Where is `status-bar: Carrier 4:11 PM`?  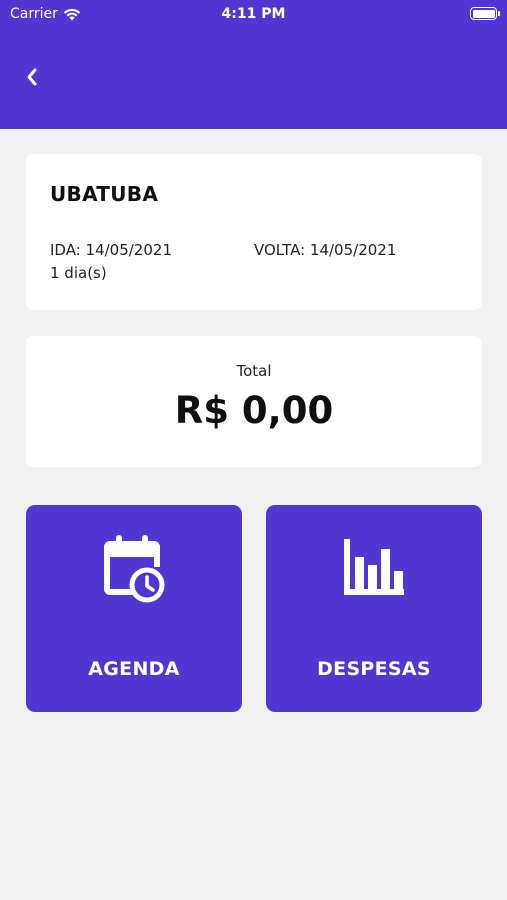
status-bar: Carrier 4:11 PM is located at coordinates (253, 15).